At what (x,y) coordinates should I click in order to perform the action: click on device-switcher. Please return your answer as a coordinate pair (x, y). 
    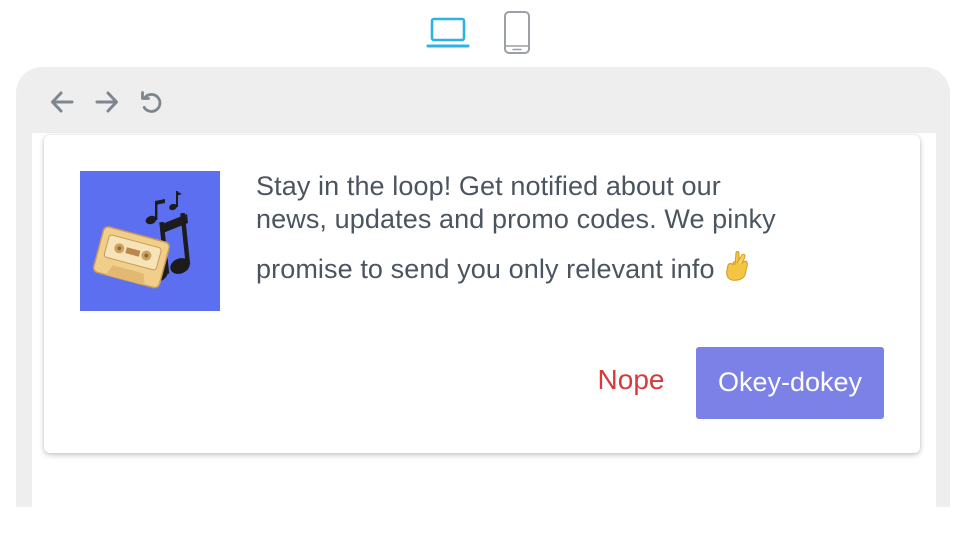
    Looking at the image, I should click on (482, 33).